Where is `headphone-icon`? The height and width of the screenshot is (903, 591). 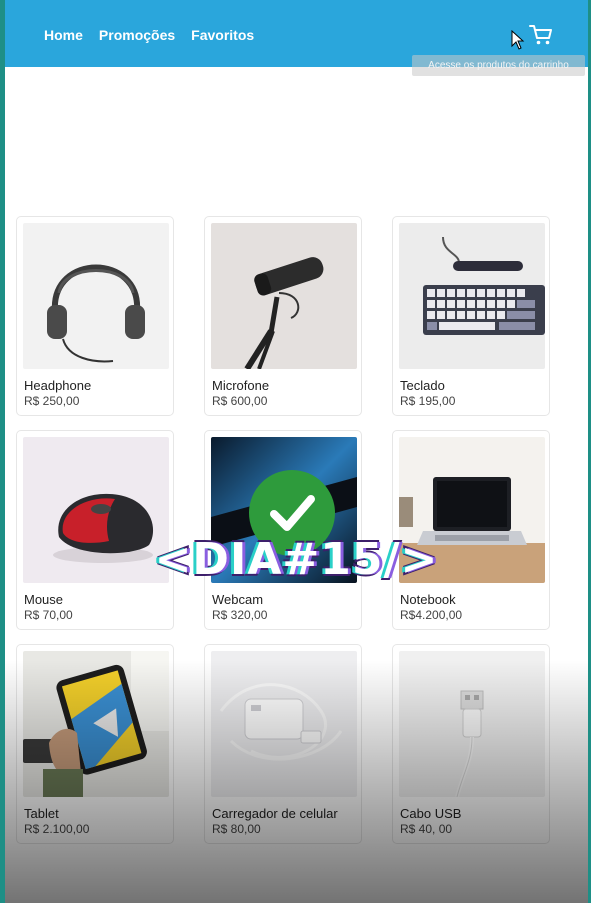 headphone-icon is located at coordinates (96, 296).